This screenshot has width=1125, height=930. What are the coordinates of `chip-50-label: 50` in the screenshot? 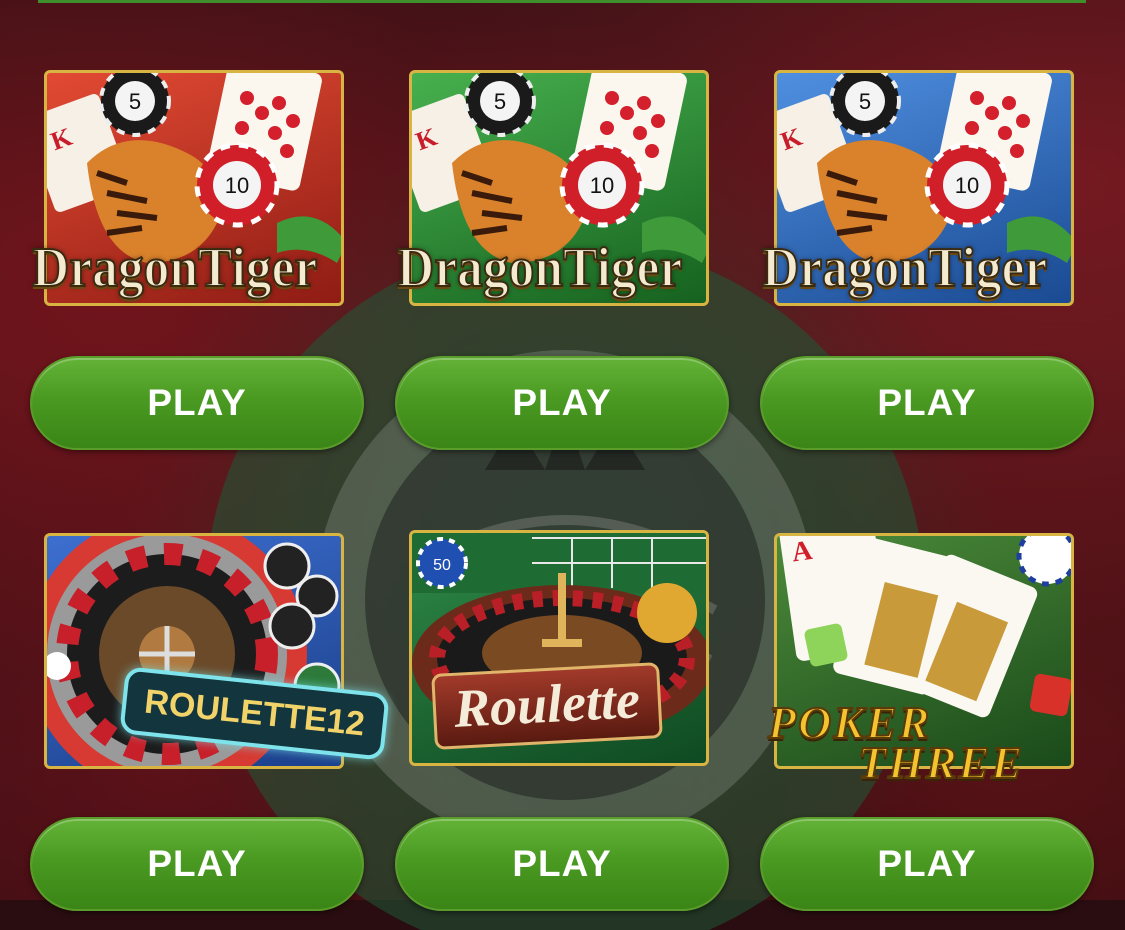 It's located at (442, 565).